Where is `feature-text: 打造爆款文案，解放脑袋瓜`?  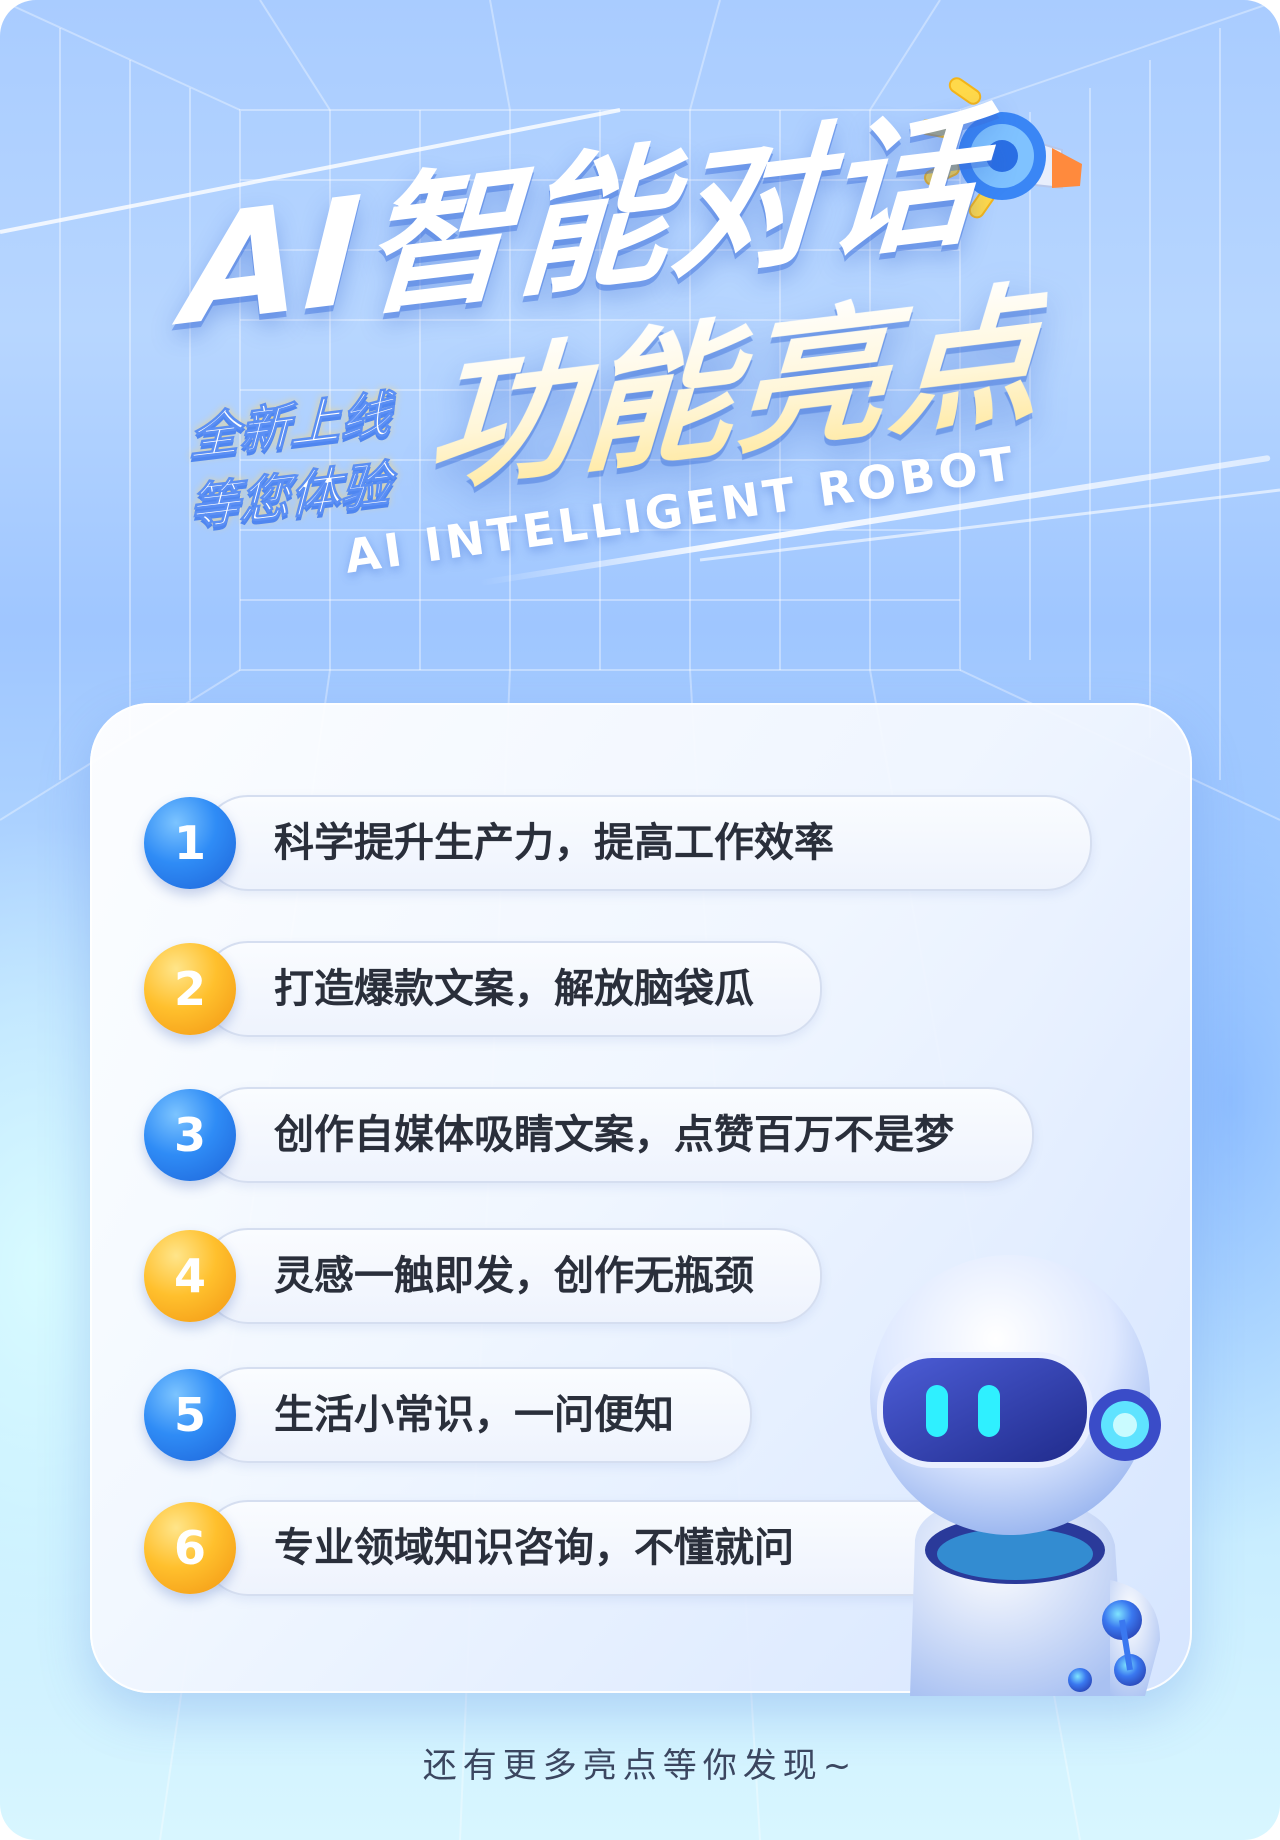
feature-text: 打造爆款文案，解放脑袋瓜 is located at coordinates (514, 989).